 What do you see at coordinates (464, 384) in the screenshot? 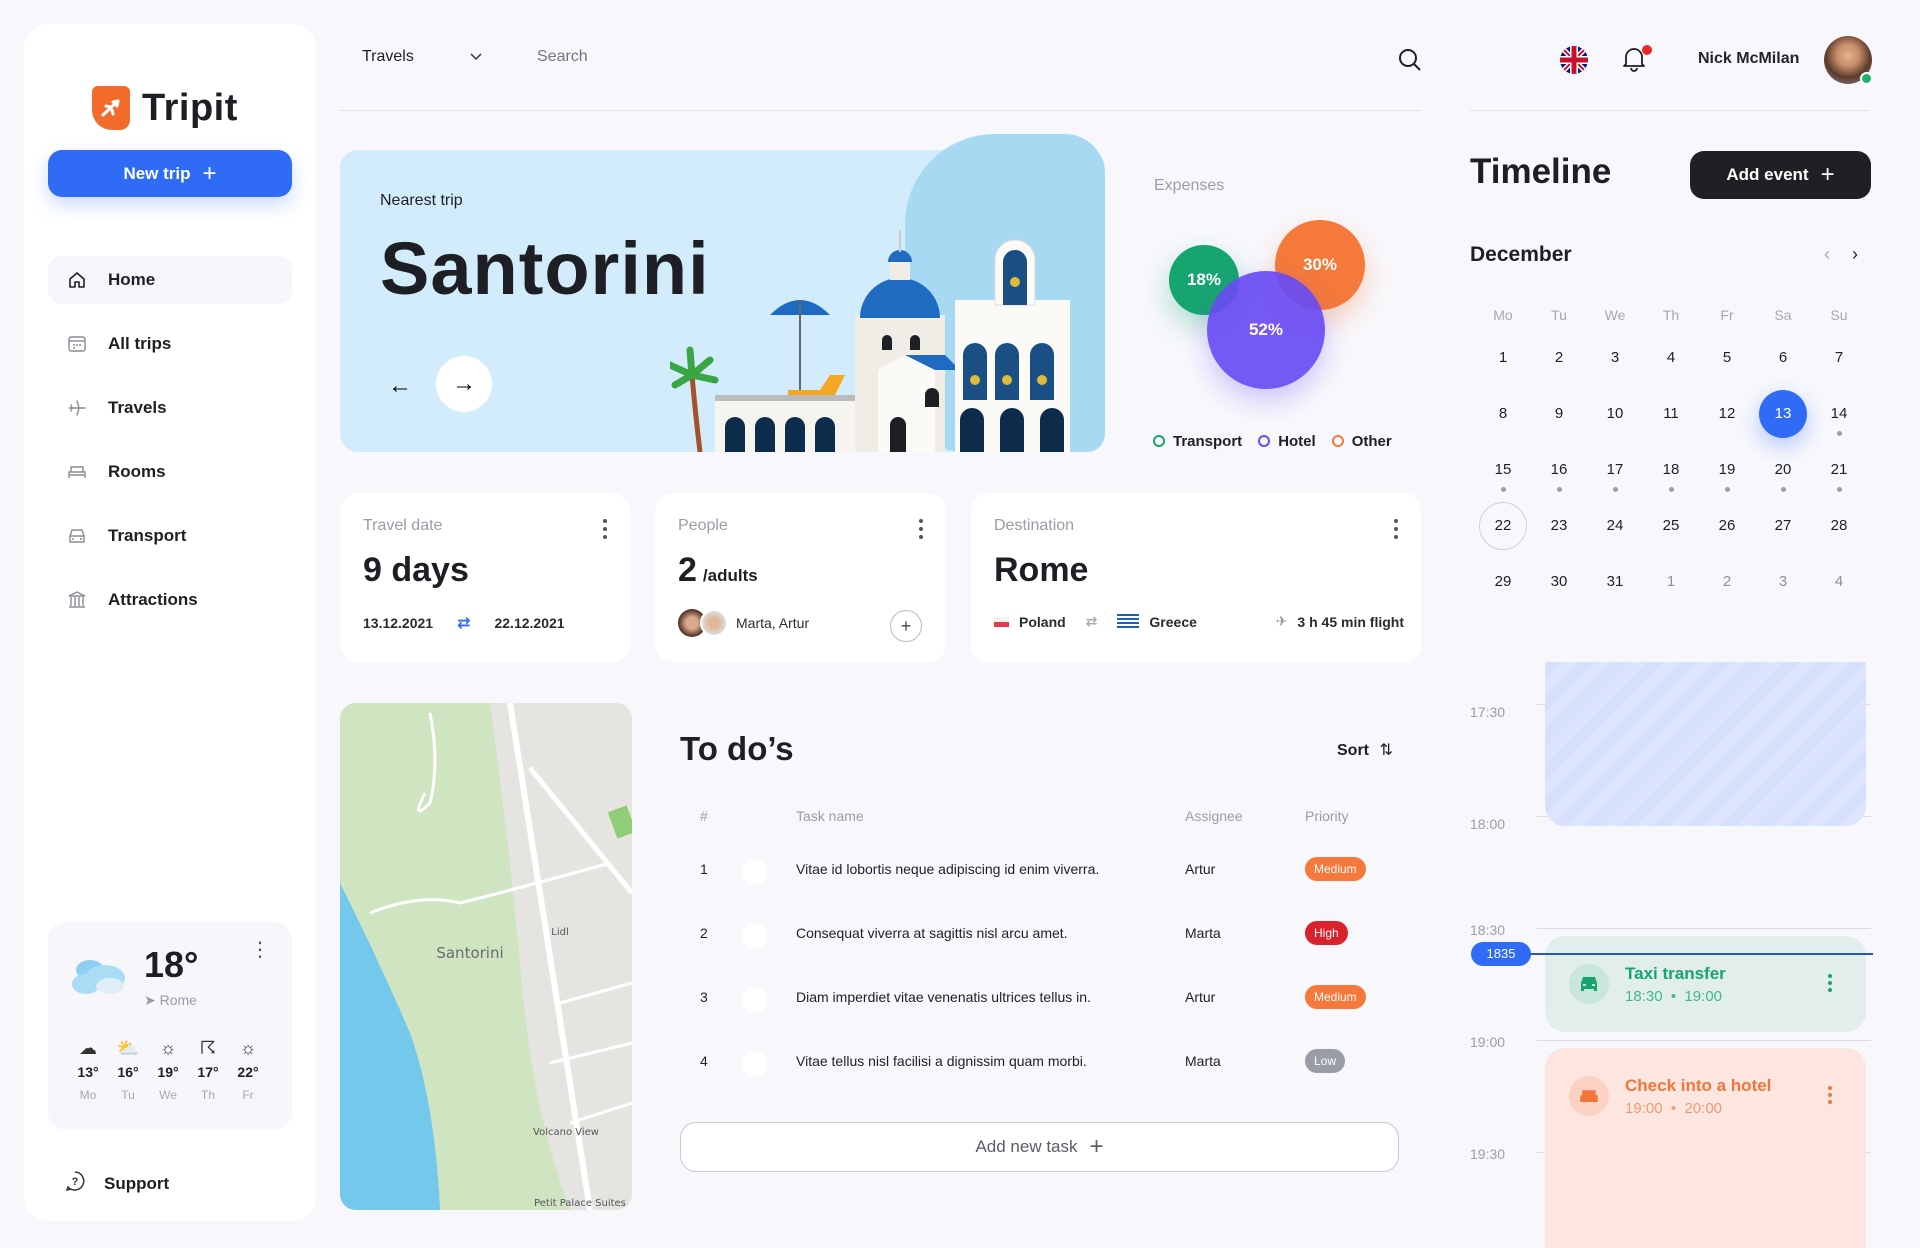
I see `next-trip-button: →` at bounding box center [464, 384].